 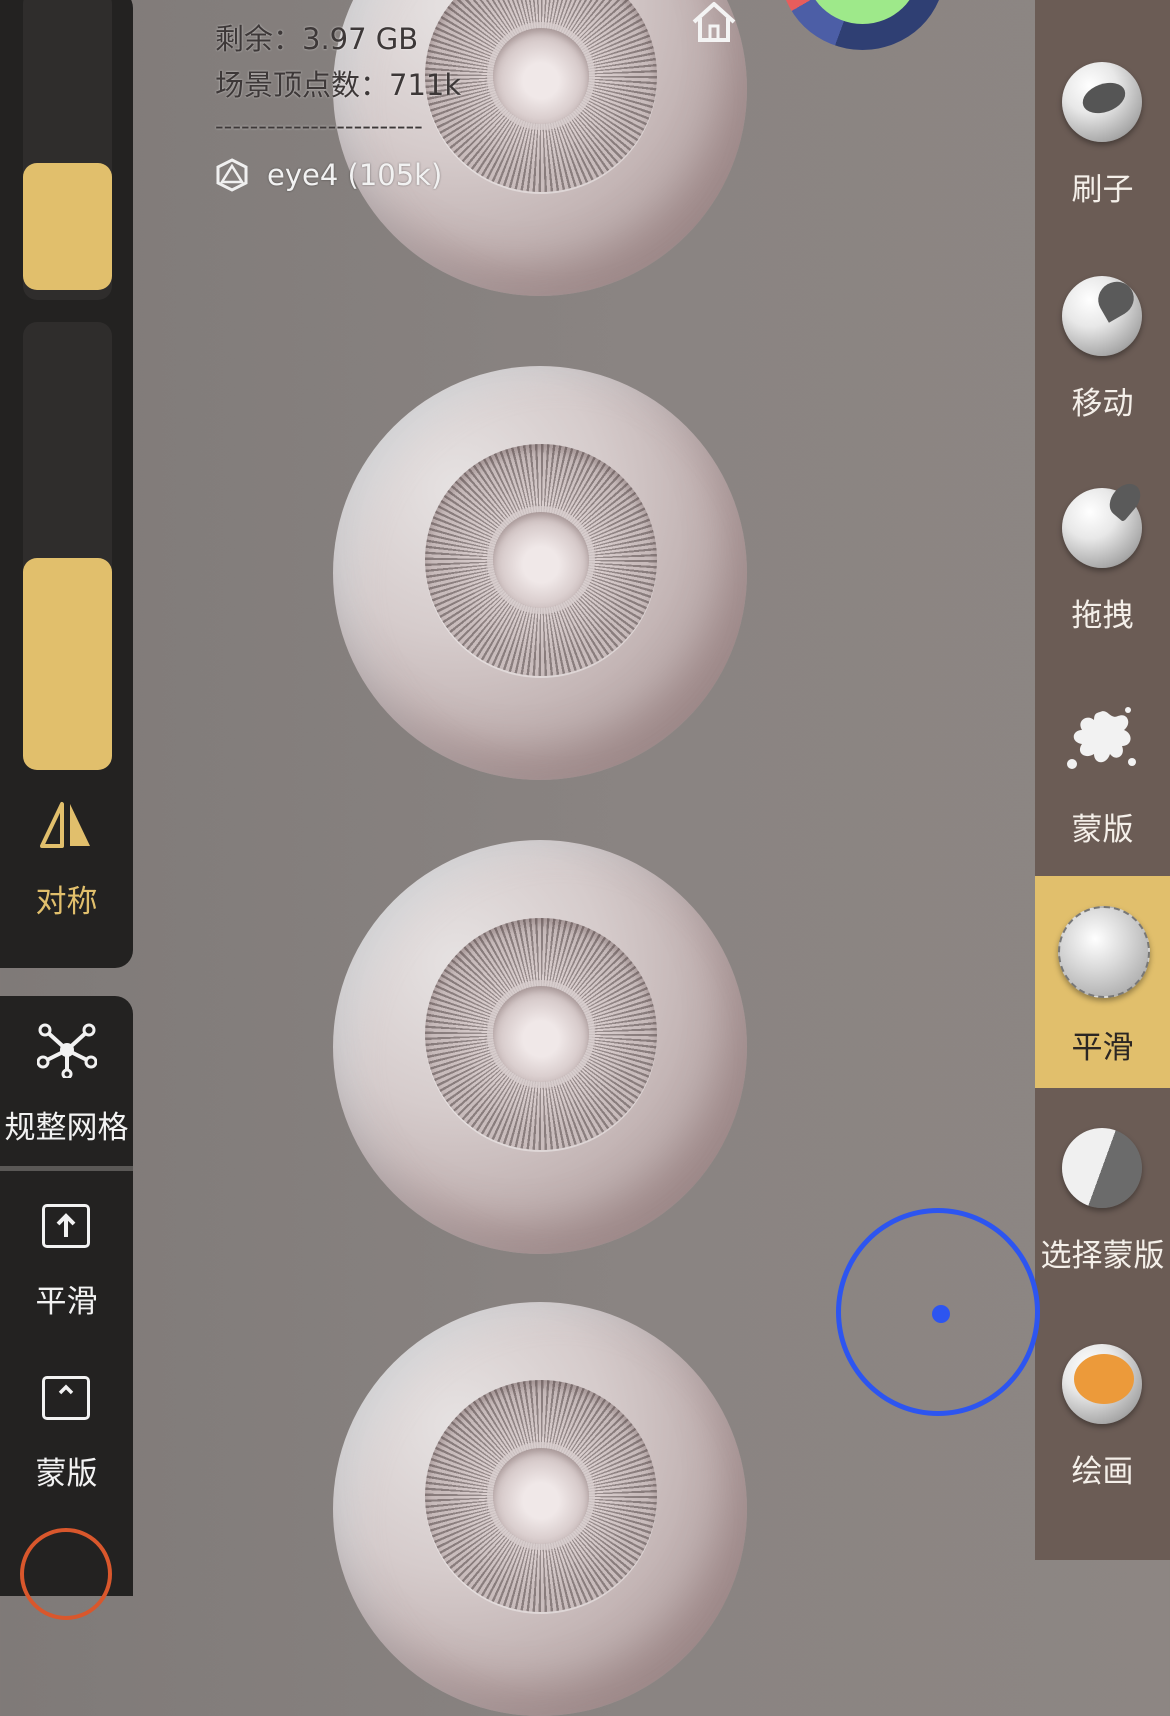 What do you see at coordinates (66, 898) in the screenshot?
I see `symmetry-label: 对称` at bounding box center [66, 898].